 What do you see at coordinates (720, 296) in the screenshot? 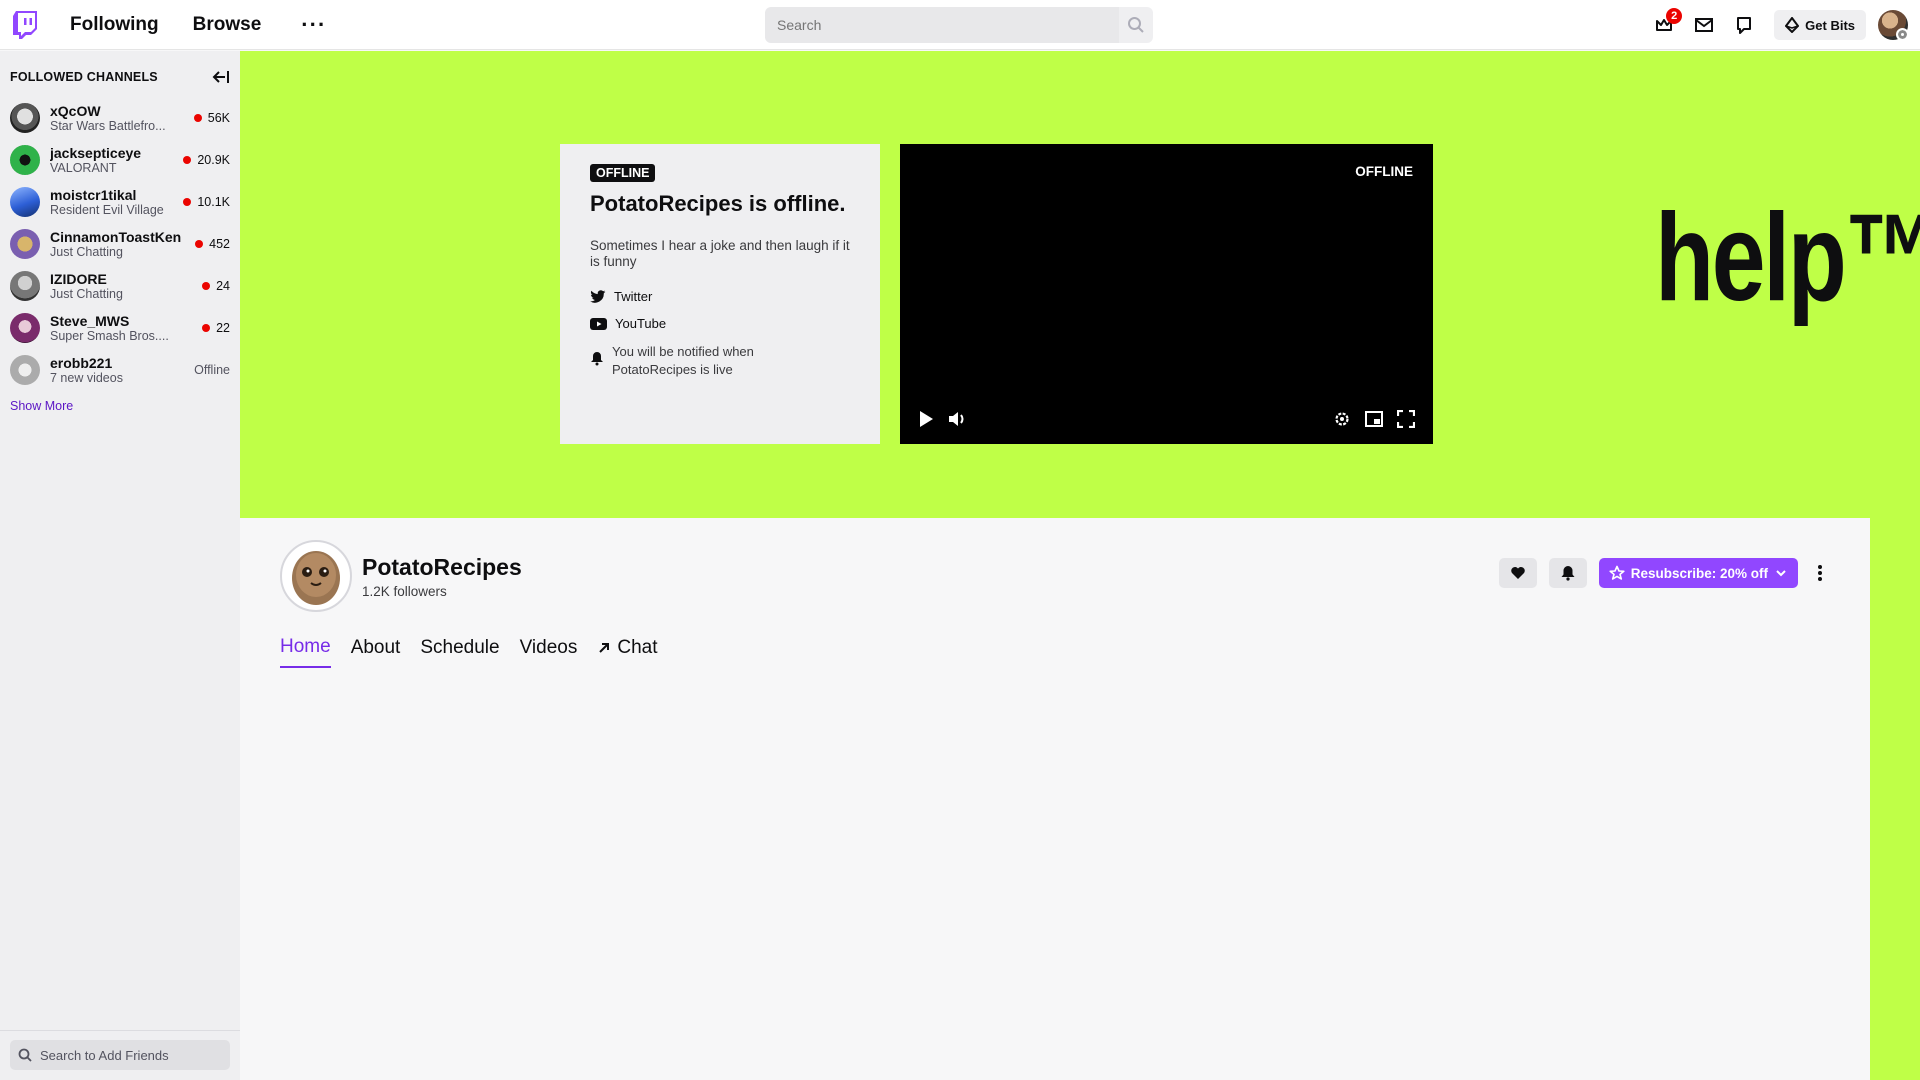
I see `twitter-link: Twitter` at bounding box center [720, 296].